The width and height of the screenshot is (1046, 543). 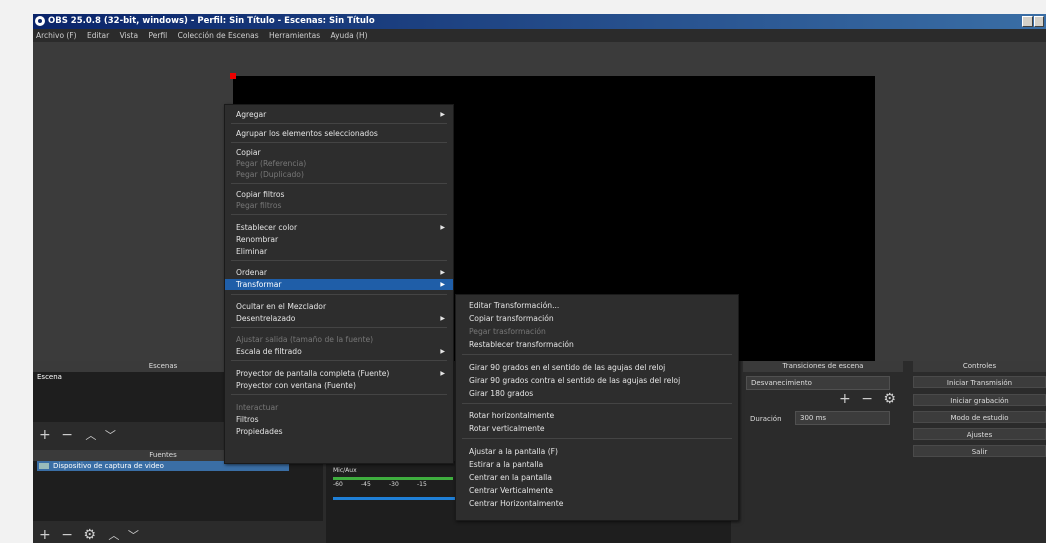 What do you see at coordinates (597, 451) in the screenshot?
I see `submenu-item-ajustar-pantalla: Ajustar a la pantalla (F)` at bounding box center [597, 451].